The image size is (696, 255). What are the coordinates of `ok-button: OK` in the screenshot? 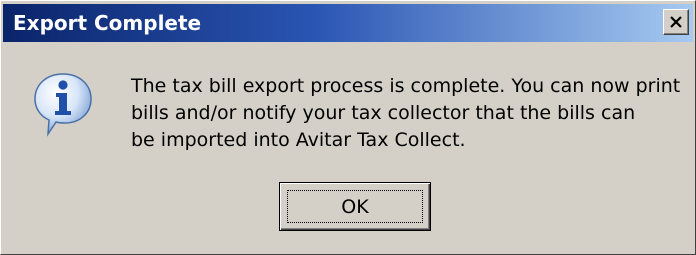 It's located at (355, 206).